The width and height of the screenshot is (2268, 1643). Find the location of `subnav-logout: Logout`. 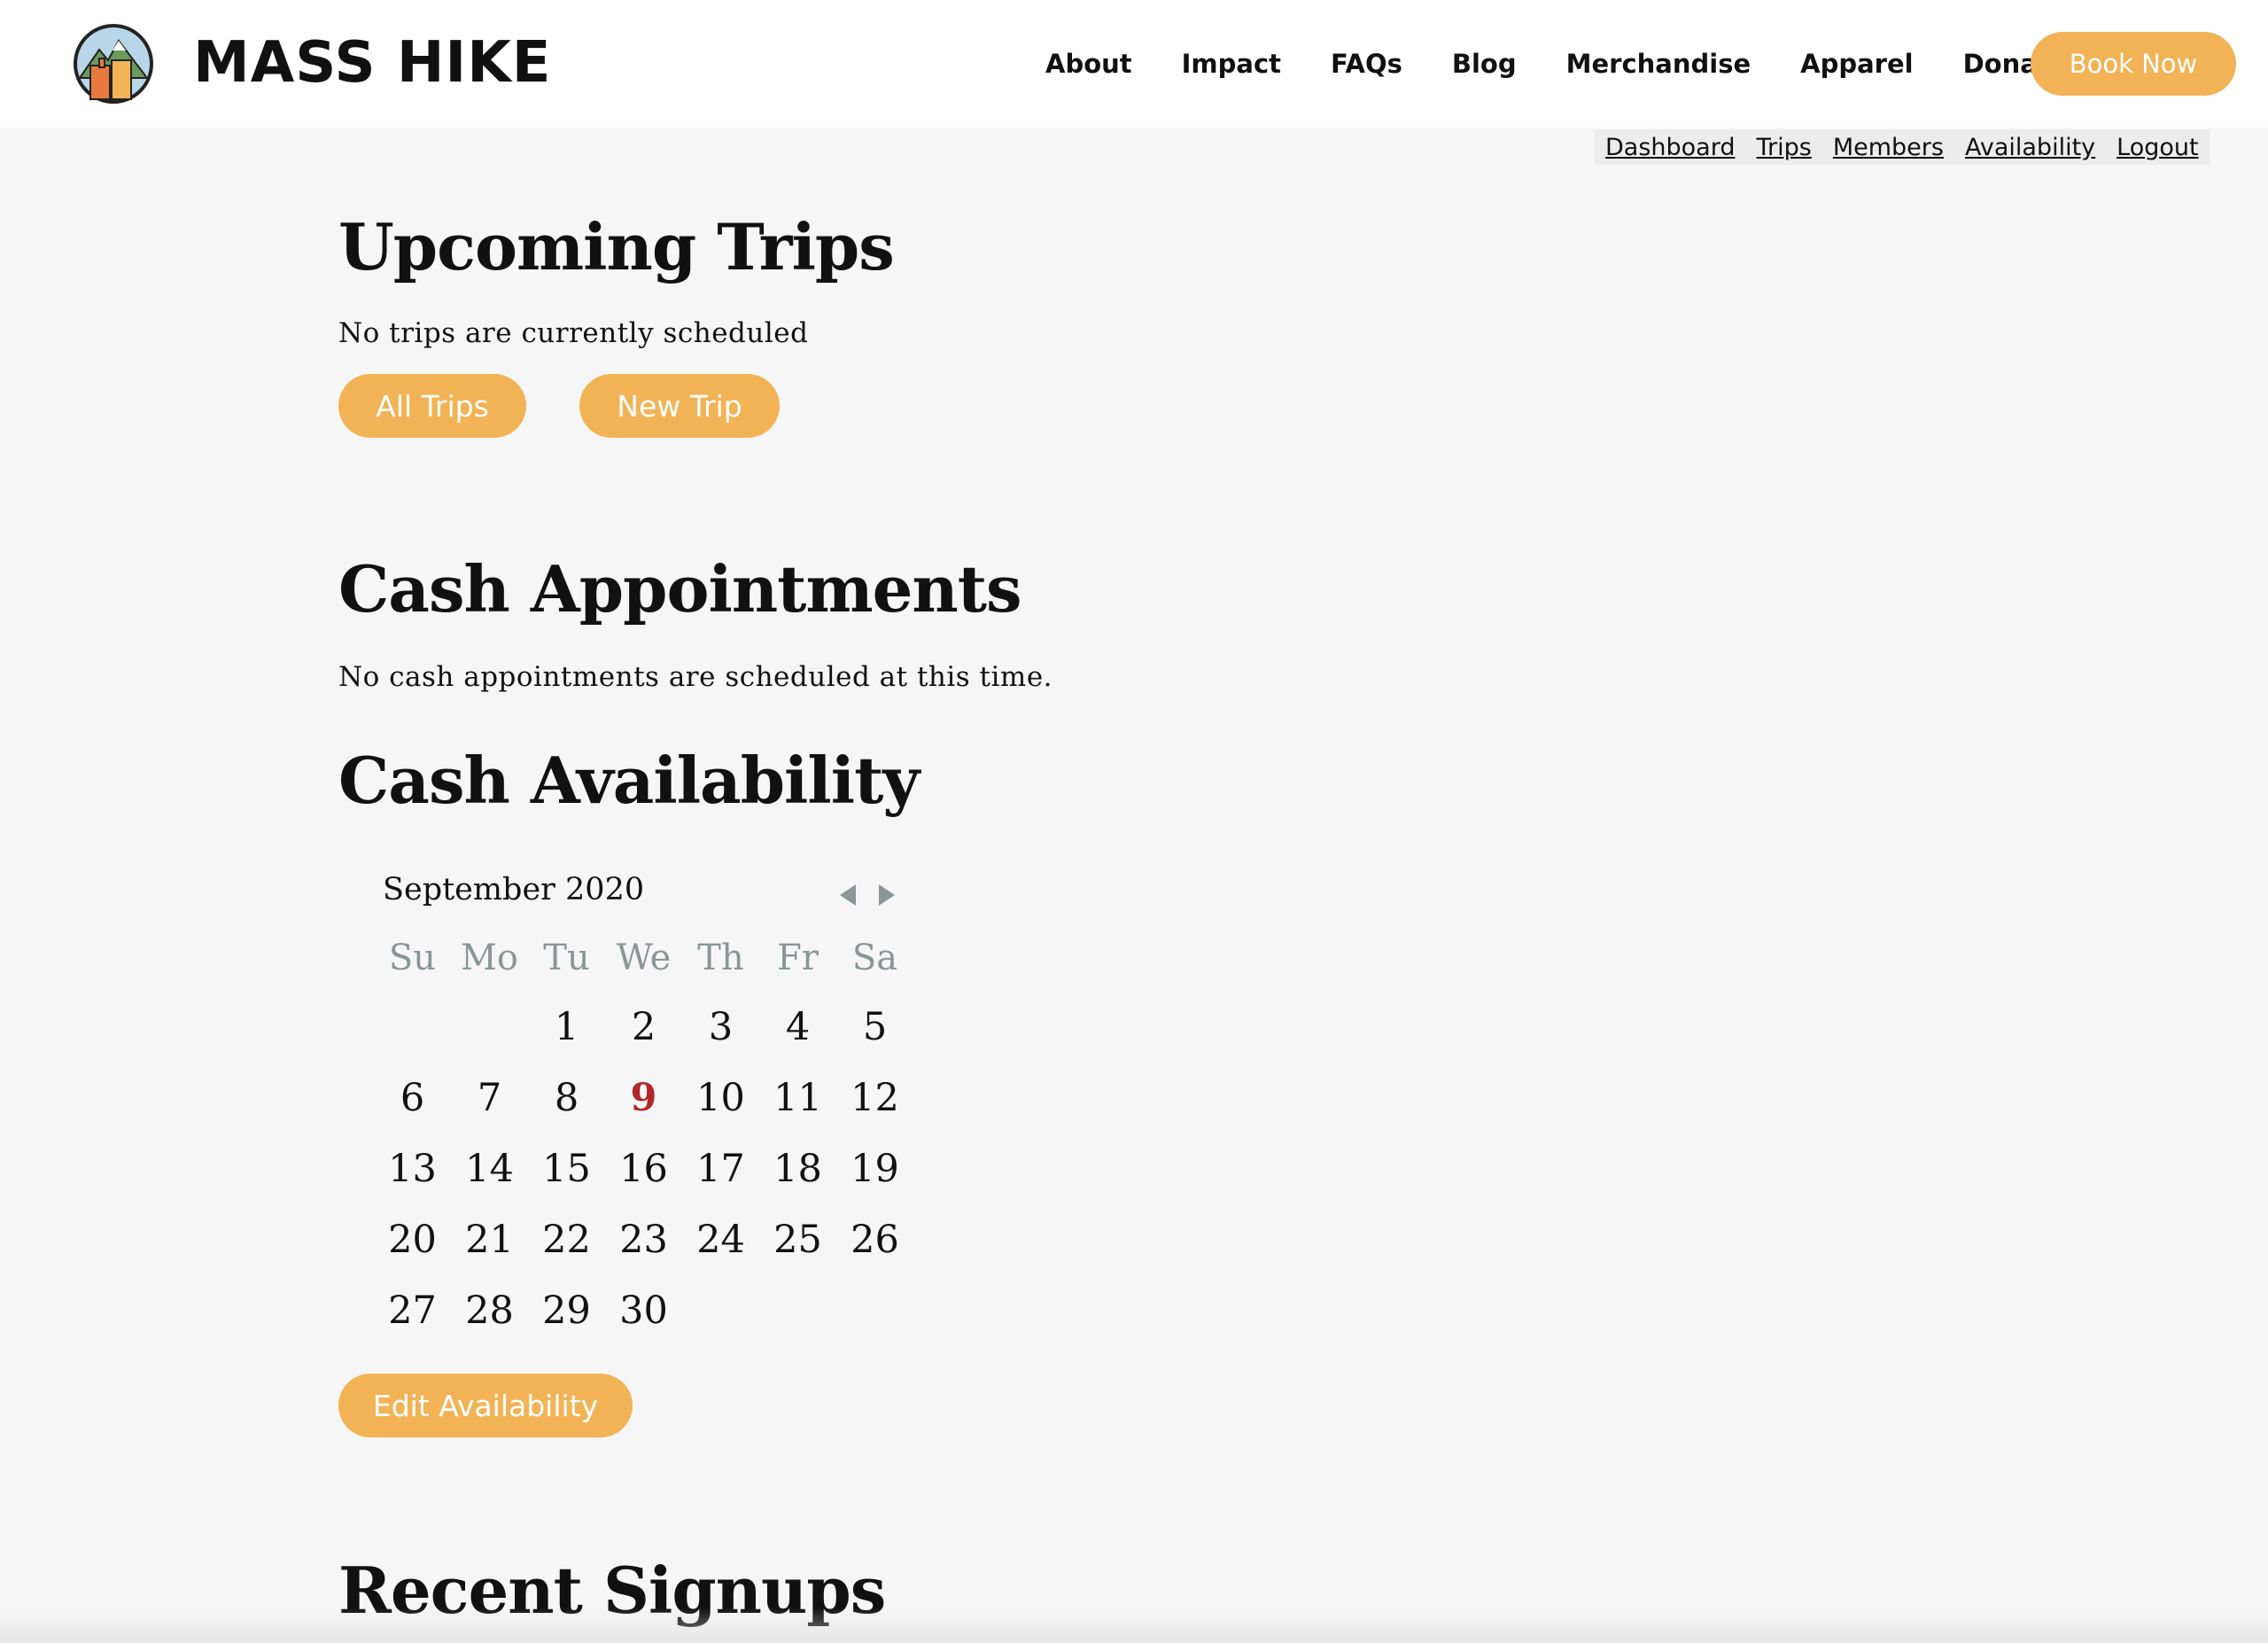

subnav-logout: Logout is located at coordinates (2157, 147).